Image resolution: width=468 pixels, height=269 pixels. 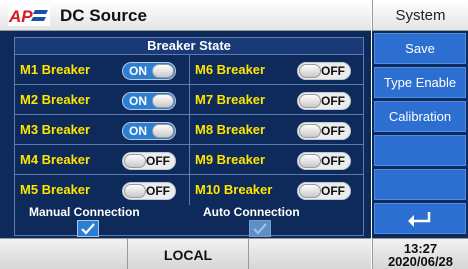 What do you see at coordinates (276, 99) in the screenshot?
I see `breaker-cell-m7: M7 Breaker OFF` at bounding box center [276, 99].